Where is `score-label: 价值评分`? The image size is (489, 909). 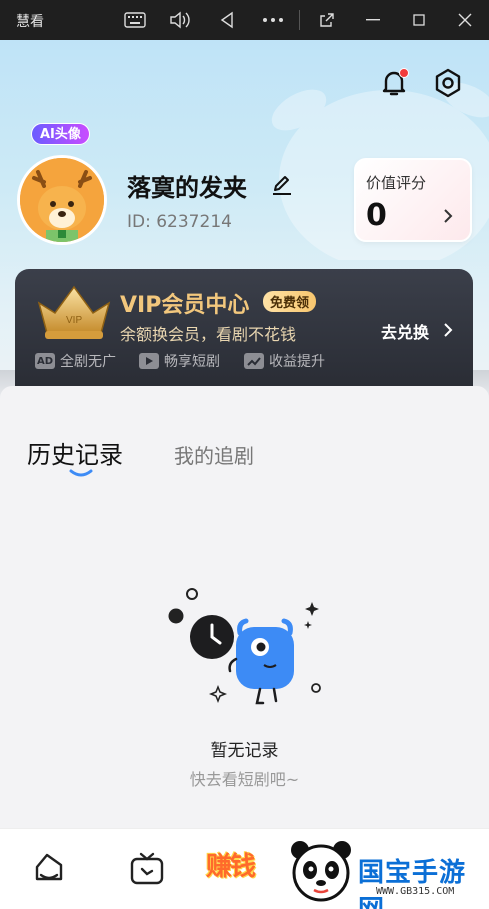
score-label: 价值评分 is located at coordinates (396, 183).